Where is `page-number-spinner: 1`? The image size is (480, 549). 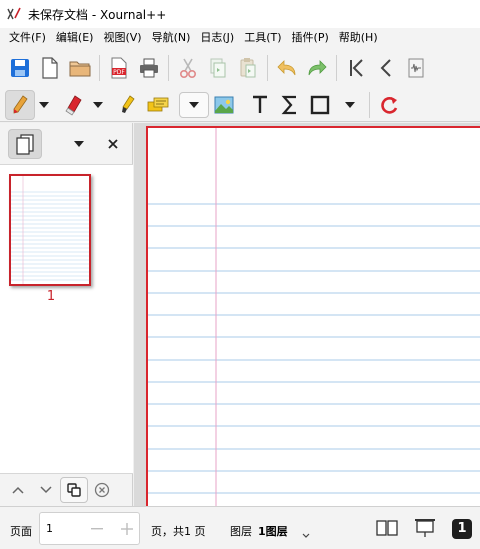 page-number-spinner: 1 is located at coordinates (89, 528).